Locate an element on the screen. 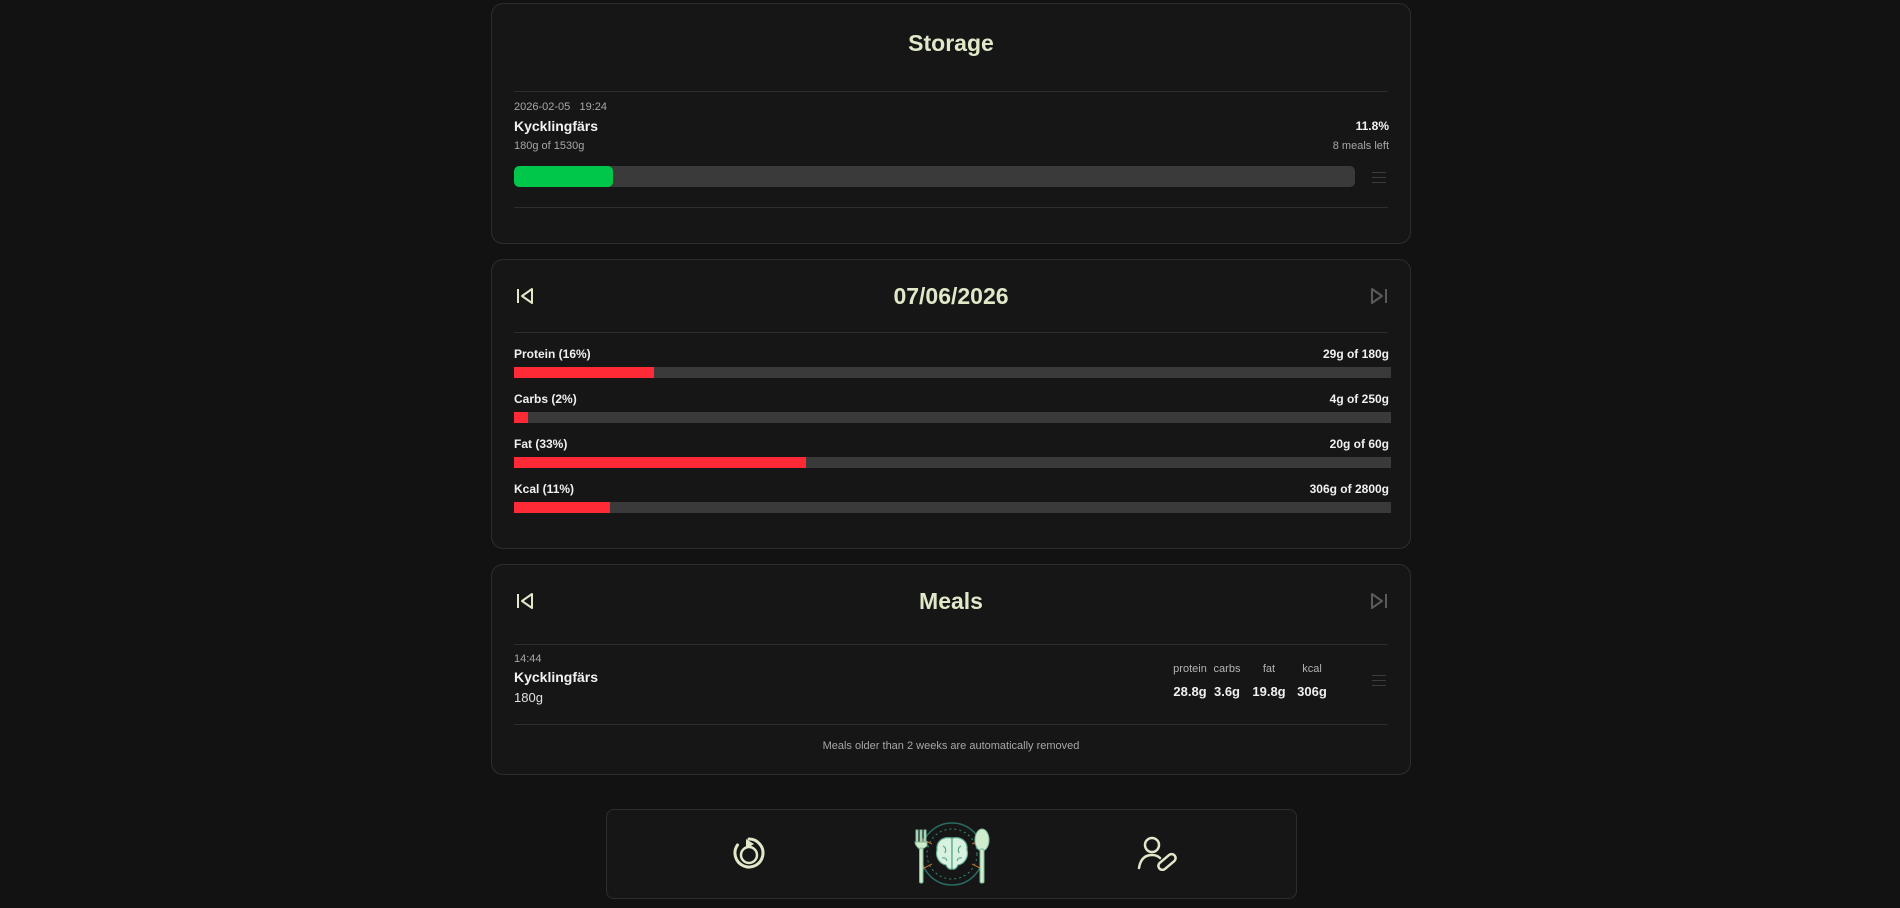 Image resolution: width=1900 pixels, height=908 pixels. storage-item-datetime: 2026-02-05 19:24 is located at coordinates (560, 107).